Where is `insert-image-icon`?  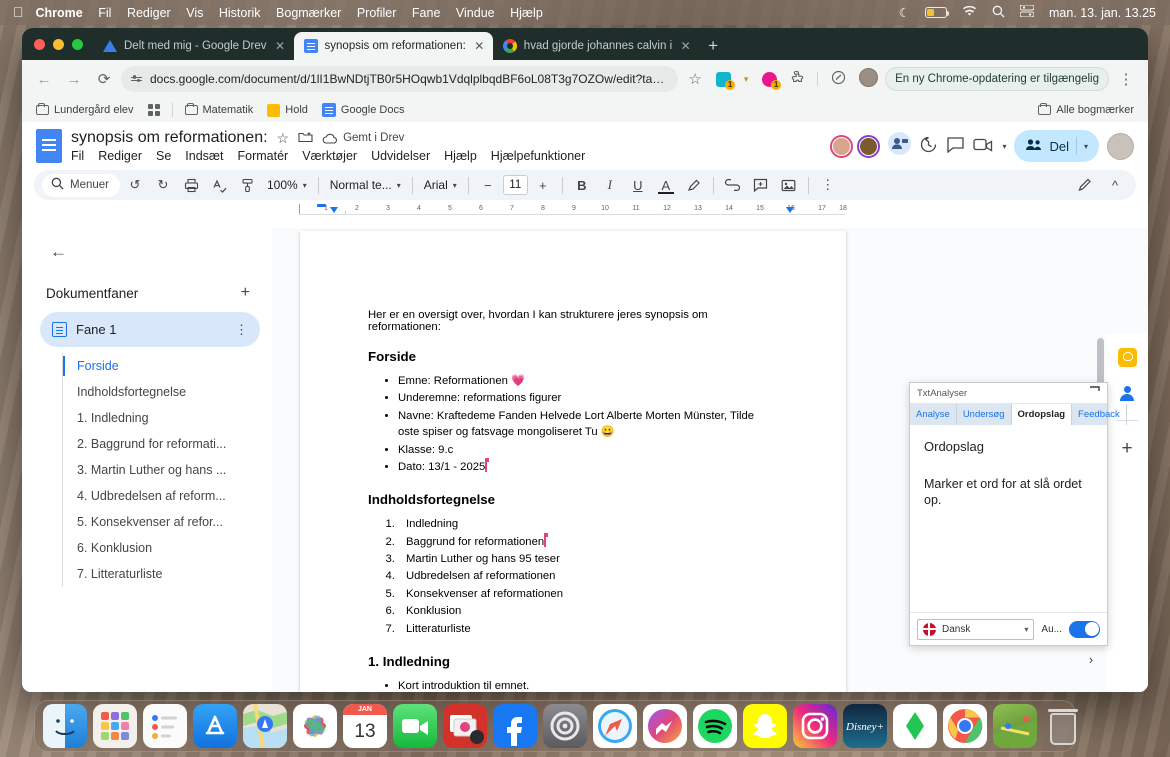
insert-image-icon is located at coordinates (789, 185).